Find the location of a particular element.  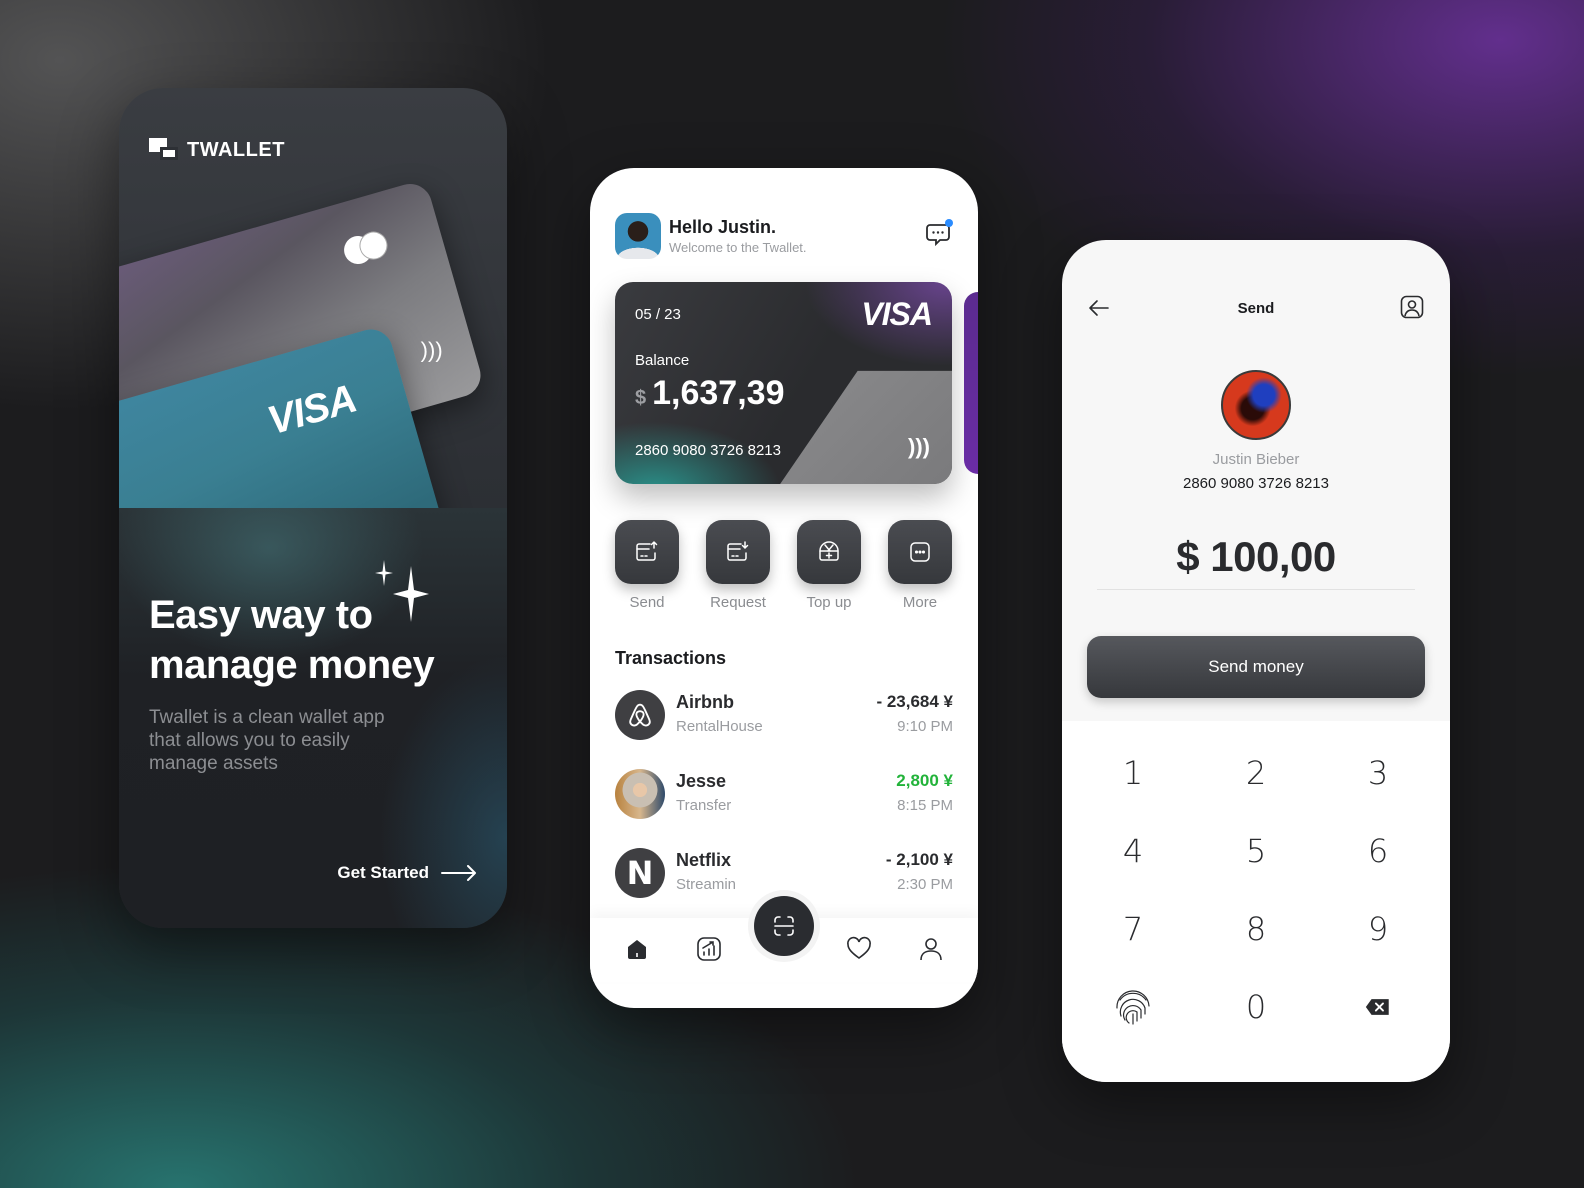

quick-actions: Send Request Top up More is located at coordinates (783, 565).